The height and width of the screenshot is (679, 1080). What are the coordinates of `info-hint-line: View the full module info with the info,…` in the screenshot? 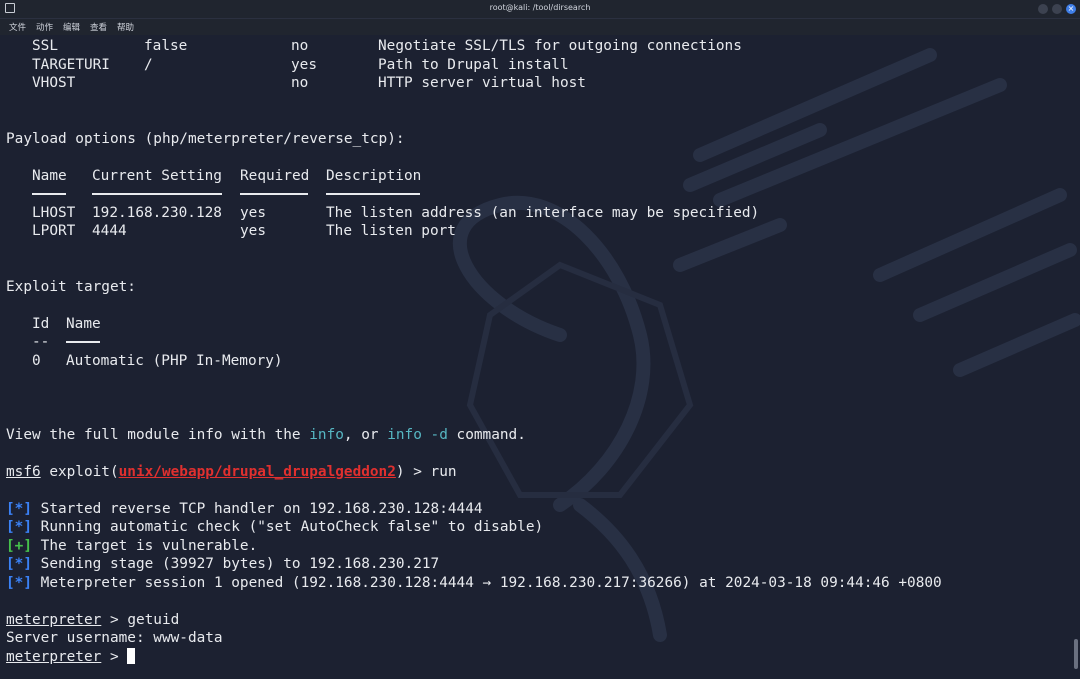 It's located at (266, 434).